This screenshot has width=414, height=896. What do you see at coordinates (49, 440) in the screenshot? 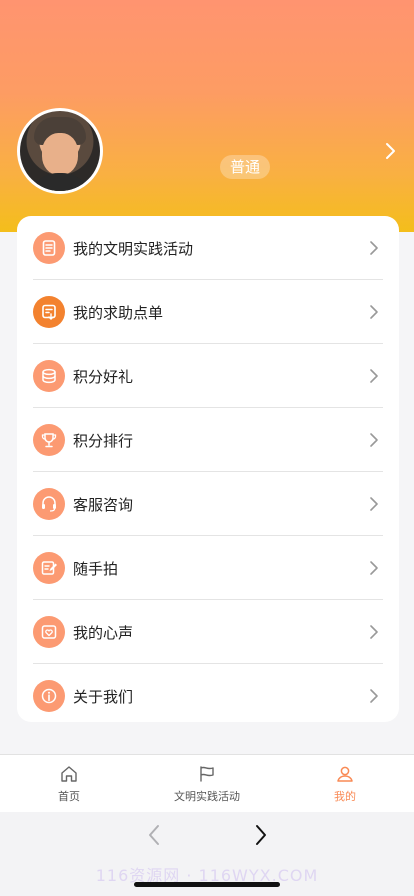
I see `trophy-icon` at bounding box center [49, 440].